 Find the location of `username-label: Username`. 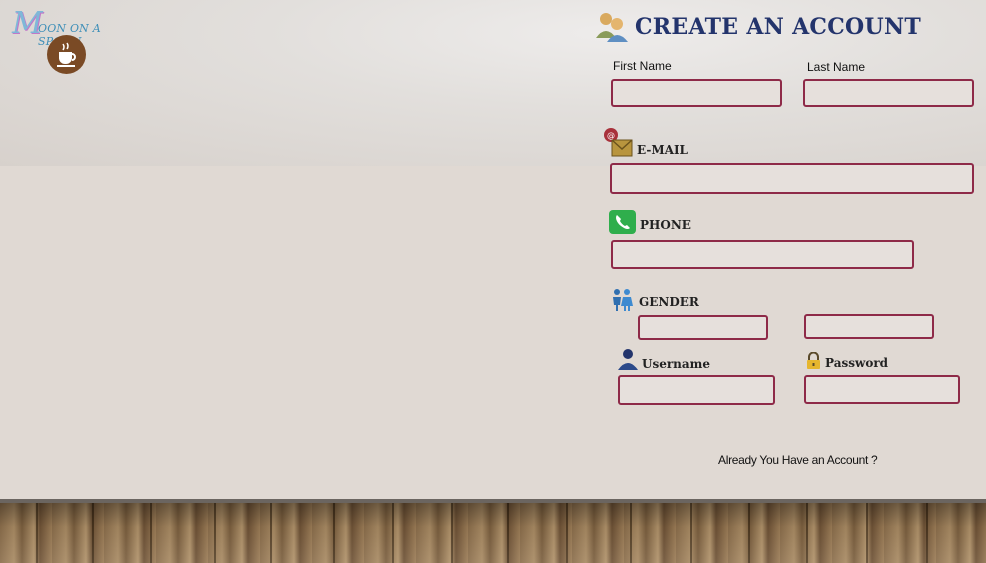

username-label: Username is located at coordinates (676, 364).